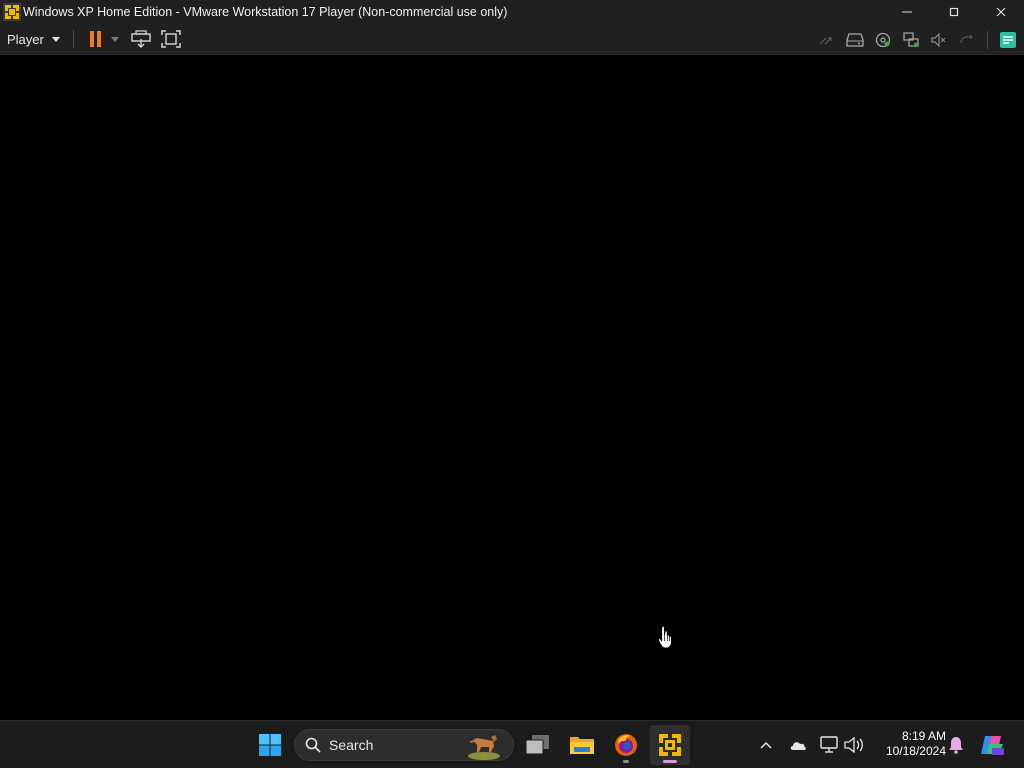 The height and width of the screenshot is (768, 1024). I want to click on file-explorer-icon, so click(582, 745).